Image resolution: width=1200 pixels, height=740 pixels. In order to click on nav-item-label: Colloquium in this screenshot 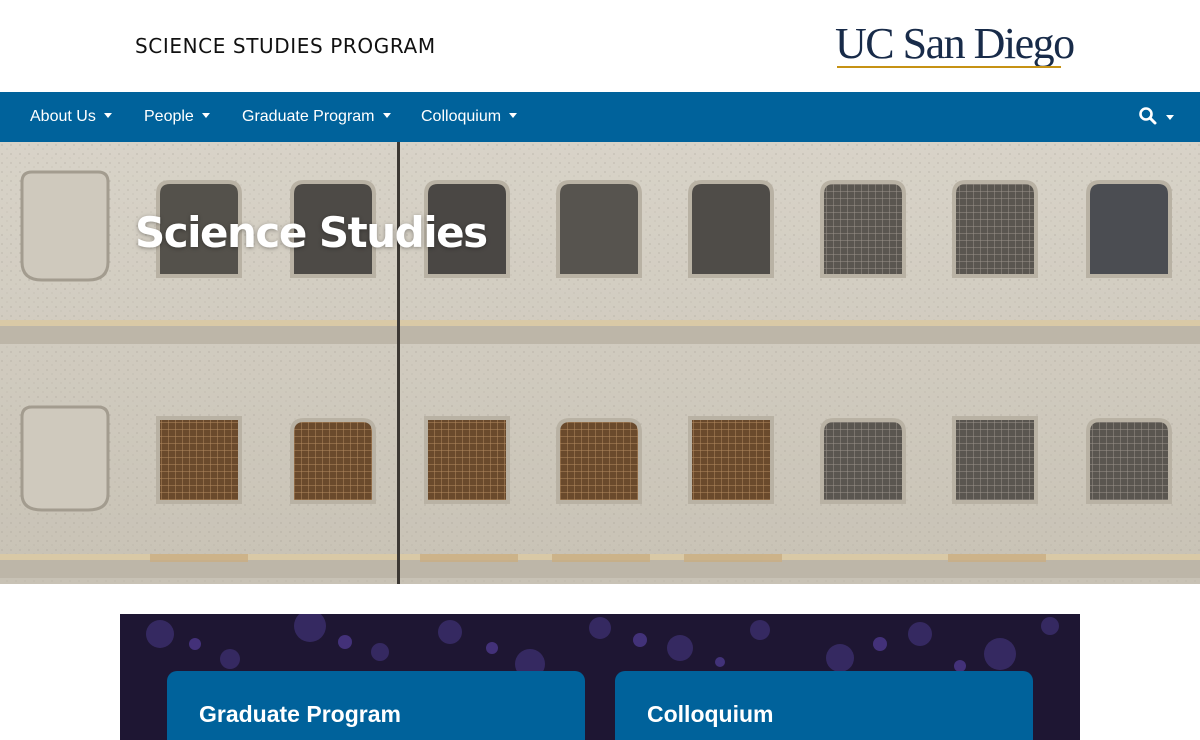, I will do `click(461, 116)`.